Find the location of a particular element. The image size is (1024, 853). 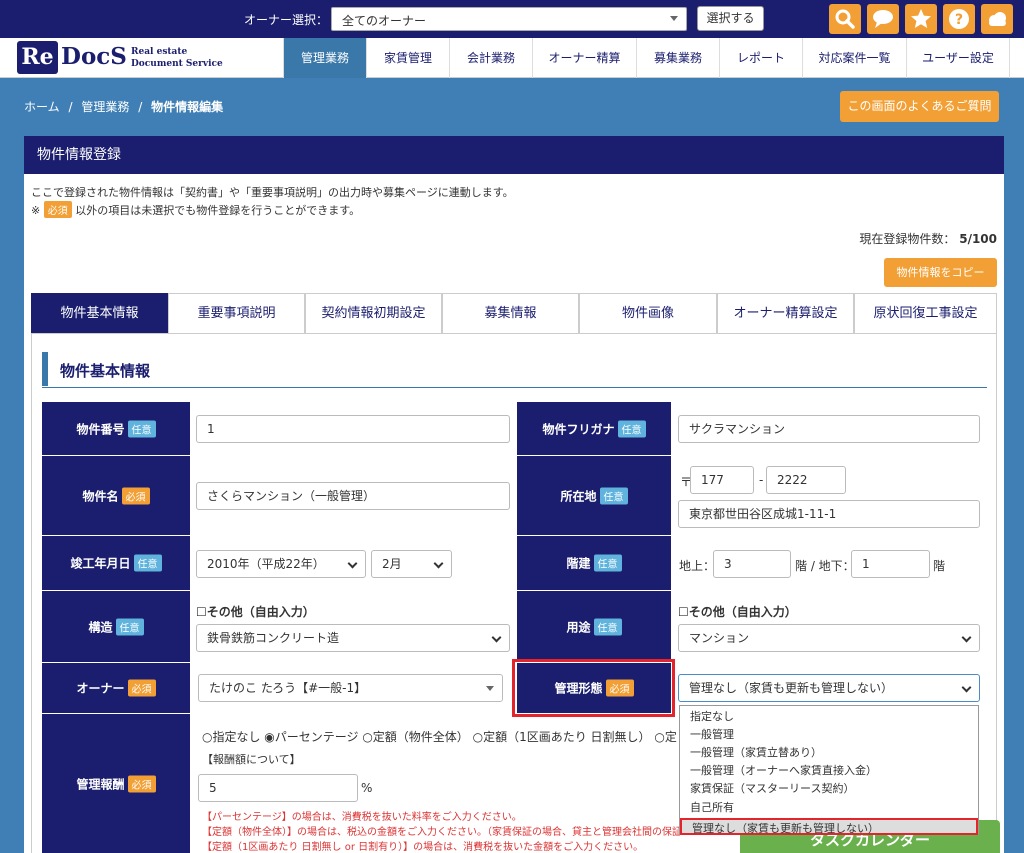

structure-value: 鉄骨鉄筋コンクリート造 is located at coordinates (273, 638).